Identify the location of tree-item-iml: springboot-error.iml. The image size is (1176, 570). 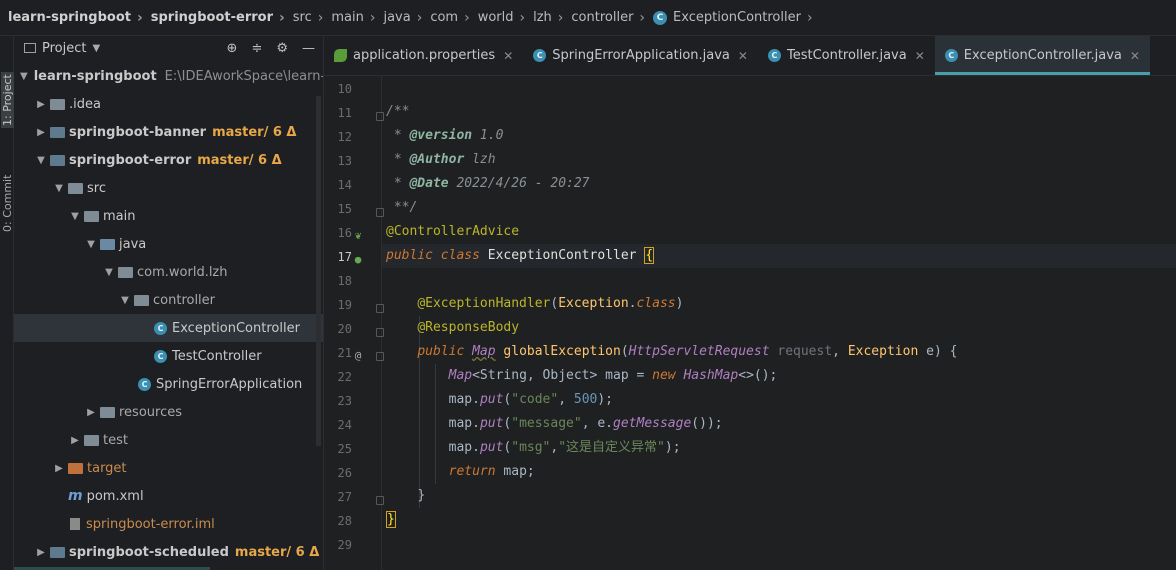
(168, 524).